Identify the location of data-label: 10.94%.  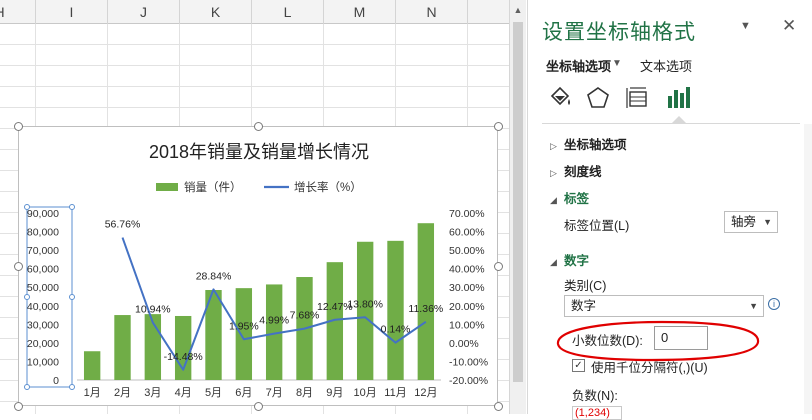
(153, 310).